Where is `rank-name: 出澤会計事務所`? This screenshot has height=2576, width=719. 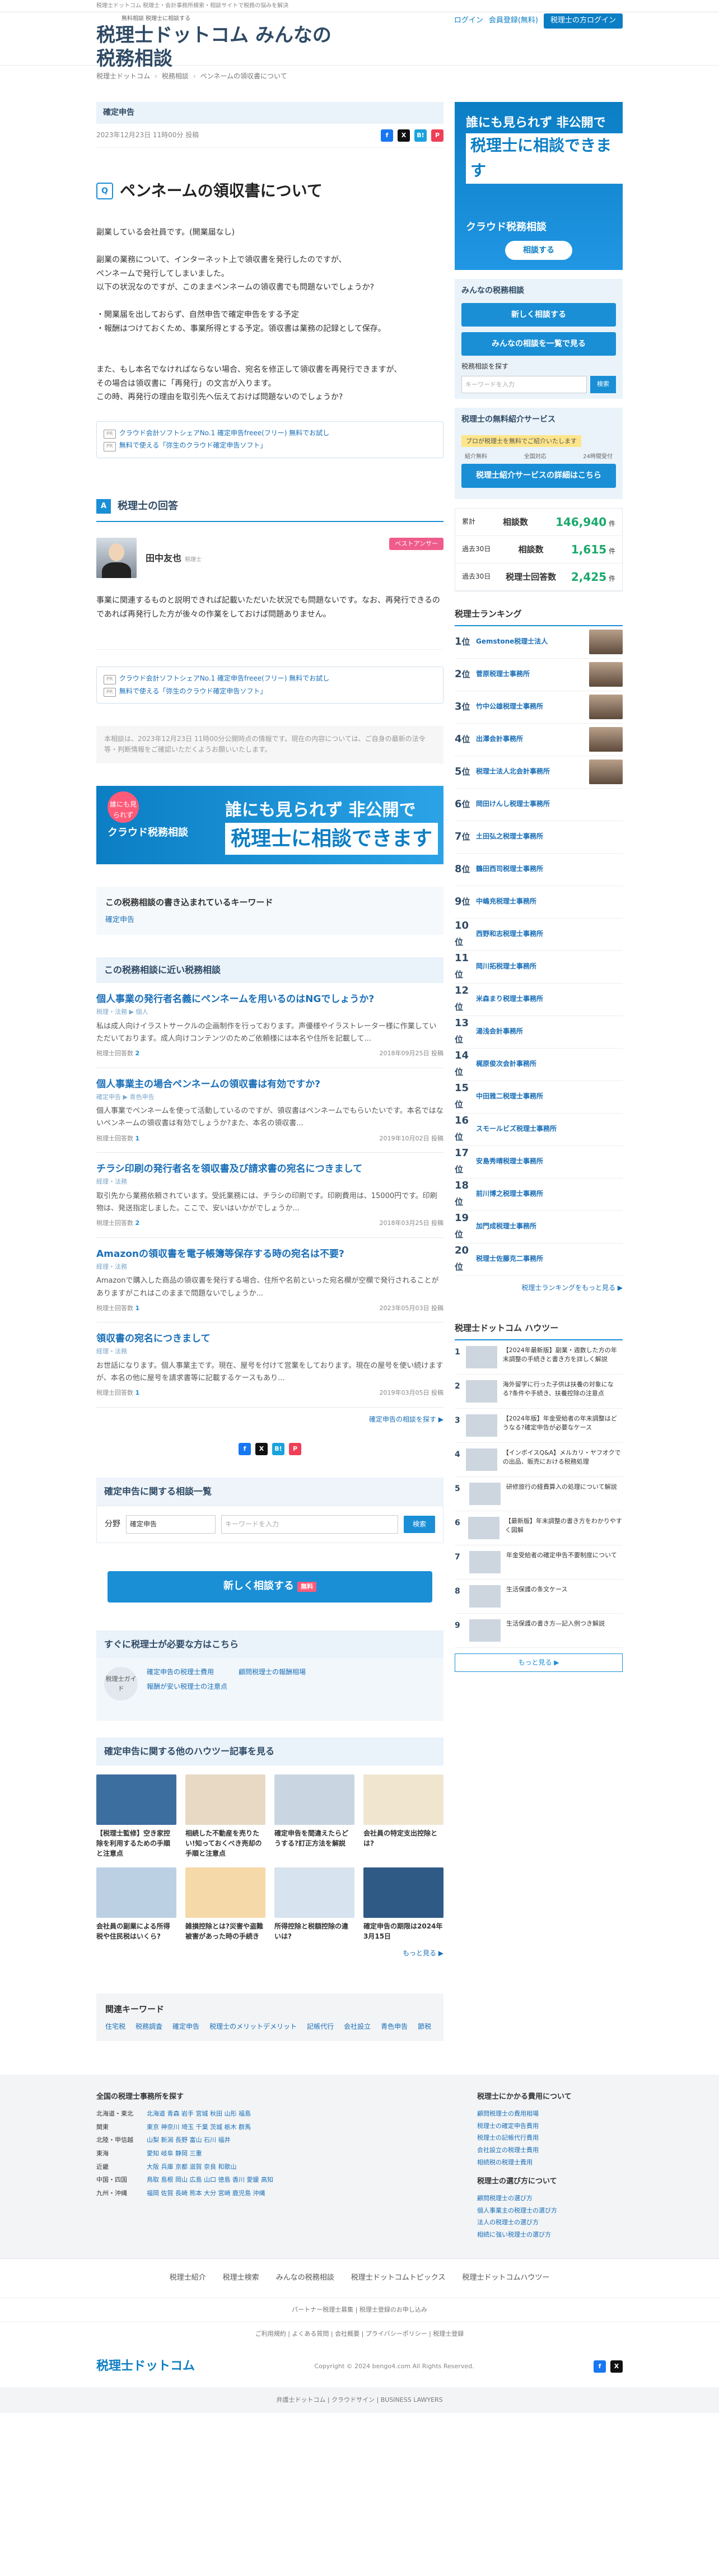 rank-name: 出澤会計事務所 is located at coordinates (530, 739).